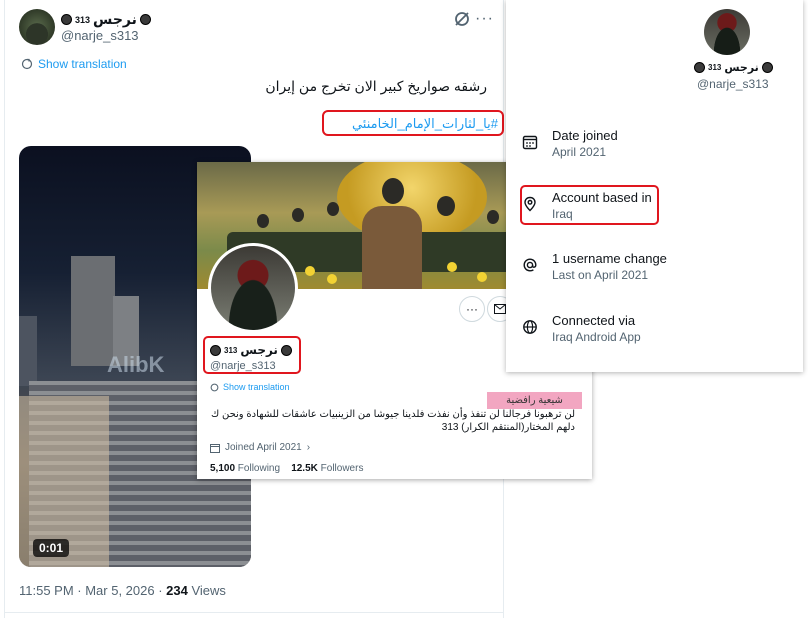 The height and width of the screenshot is (618, 808). What do you see at coordinates (254, 612) in the screenshot?
I see `divider` at bounding box center [254, 612].